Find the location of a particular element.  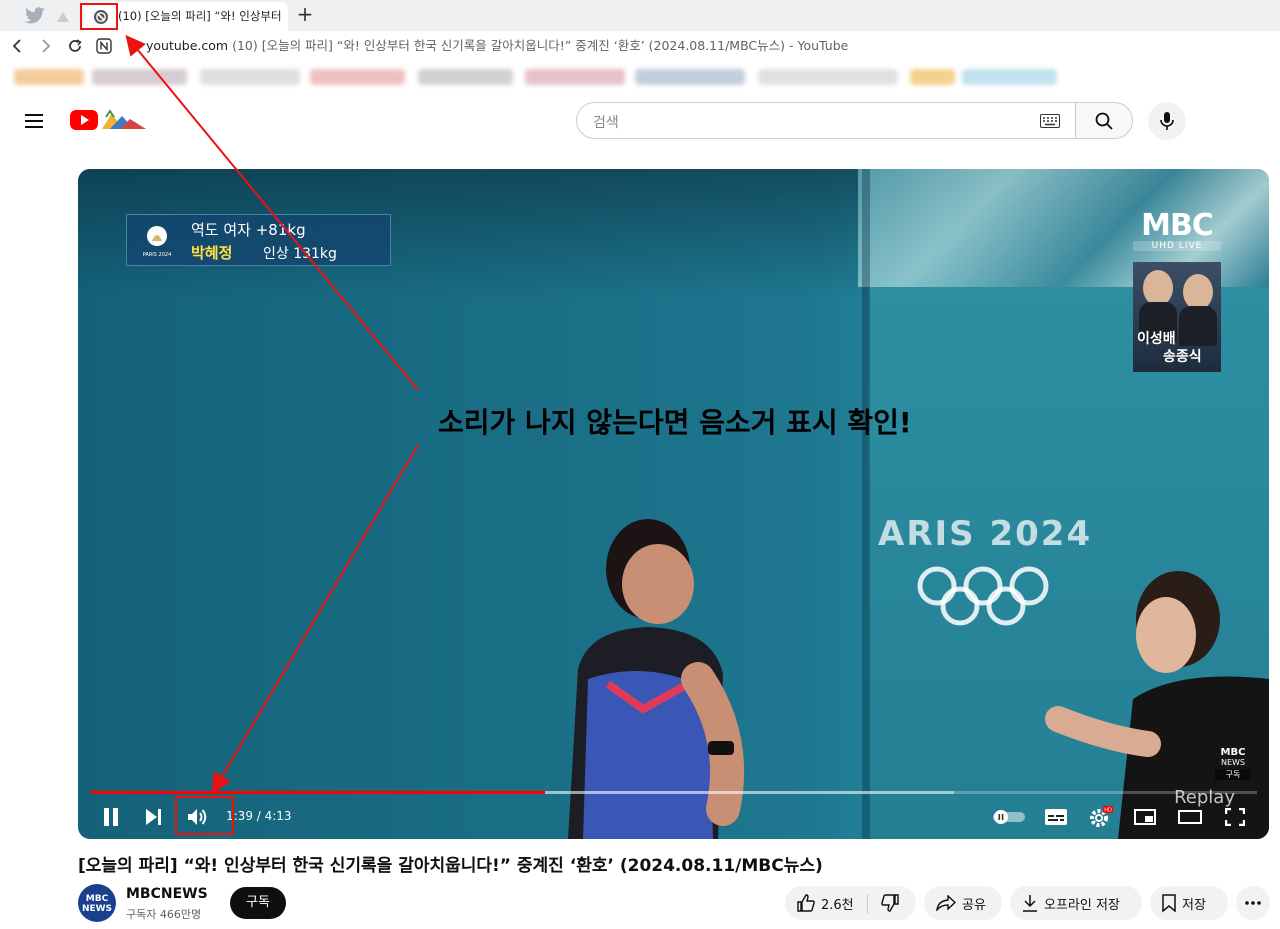

theater-mode-icon is located at coordinates (1190, 817).